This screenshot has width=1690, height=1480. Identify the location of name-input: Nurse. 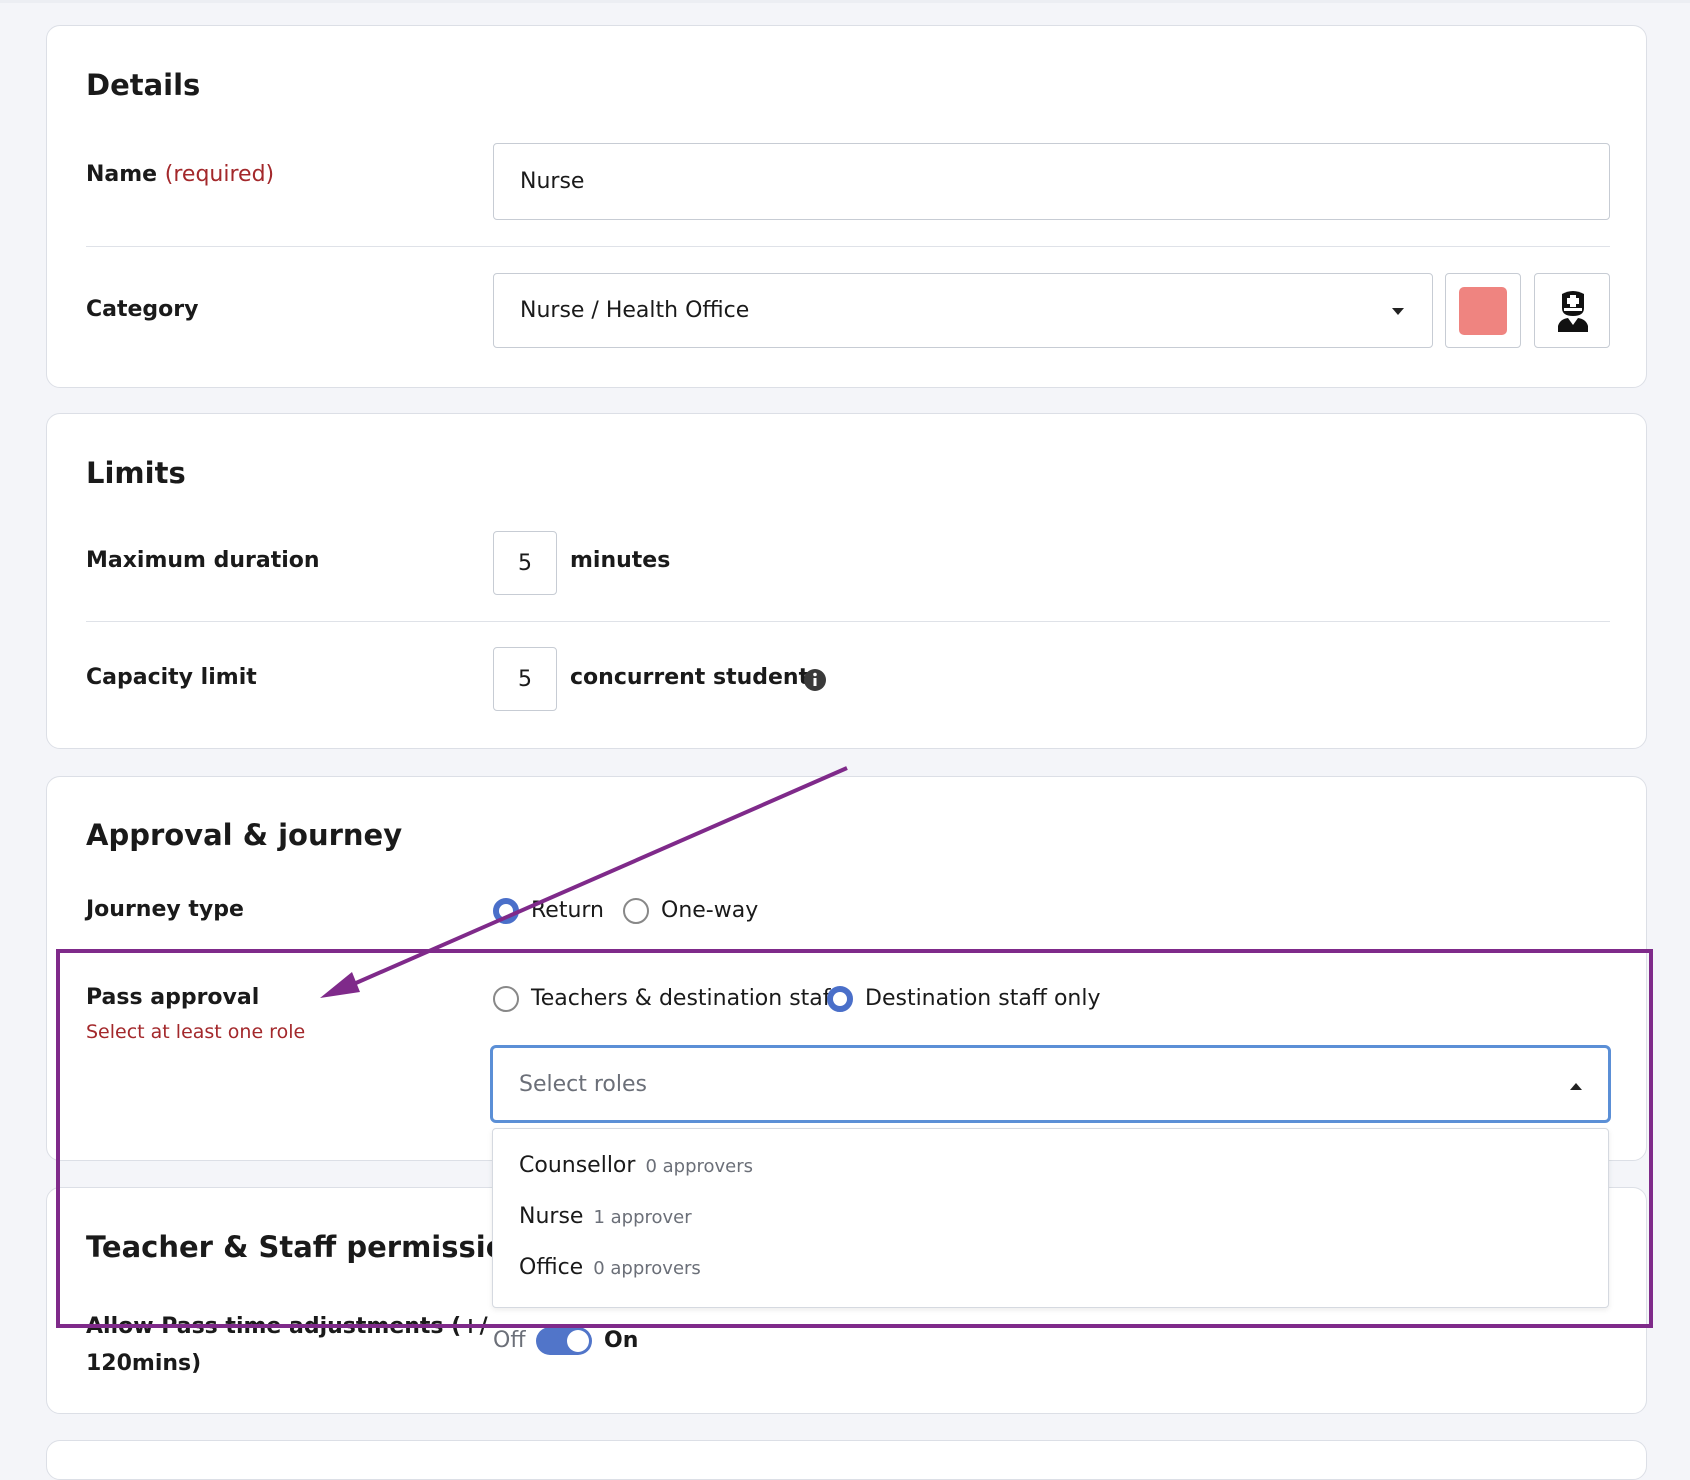
(1051, 181).